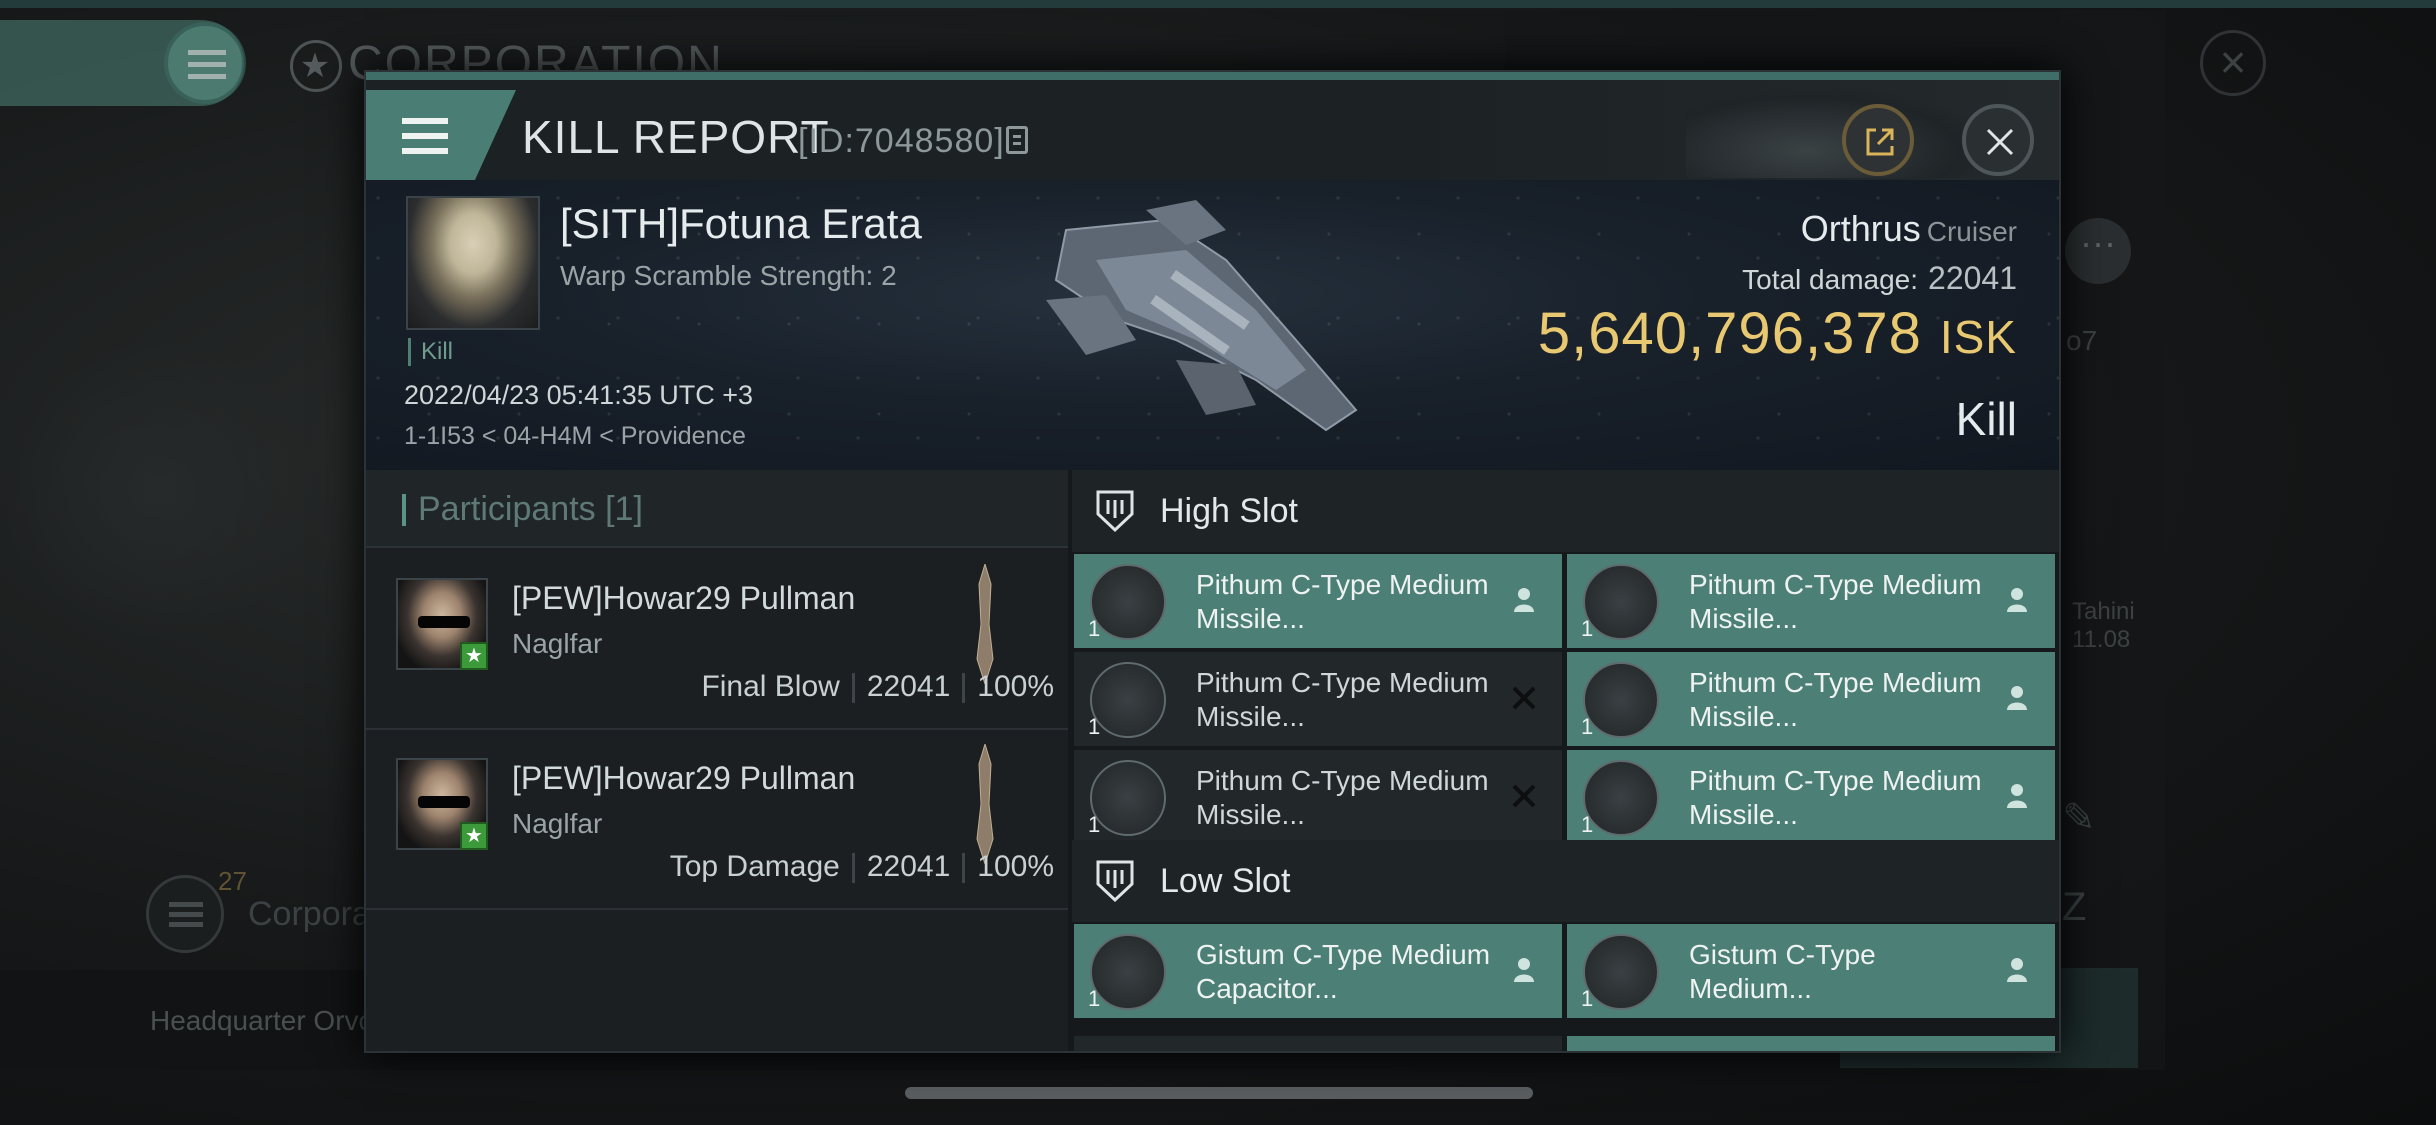 The height and width of the screenshot is (1125, 2436). Describe the element at coordinates (862, 867) in the screenshot. I see `participant-stats: Top Damage 22041 100%` at that location.